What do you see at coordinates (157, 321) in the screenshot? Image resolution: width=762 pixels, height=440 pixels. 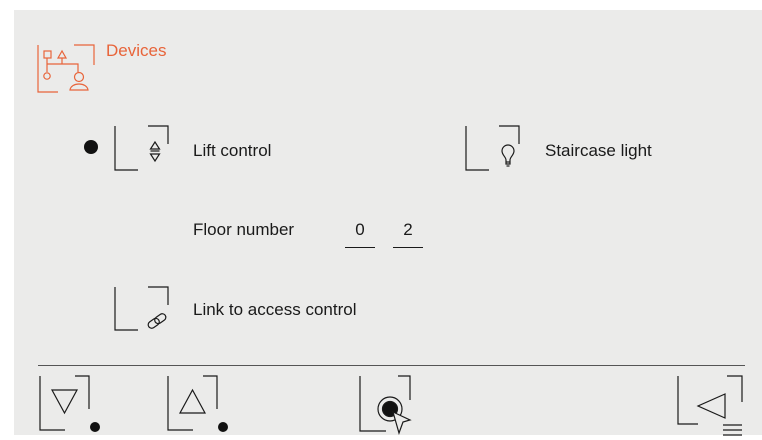 I see `chain-link-icon` at bounding box center [157, 321].